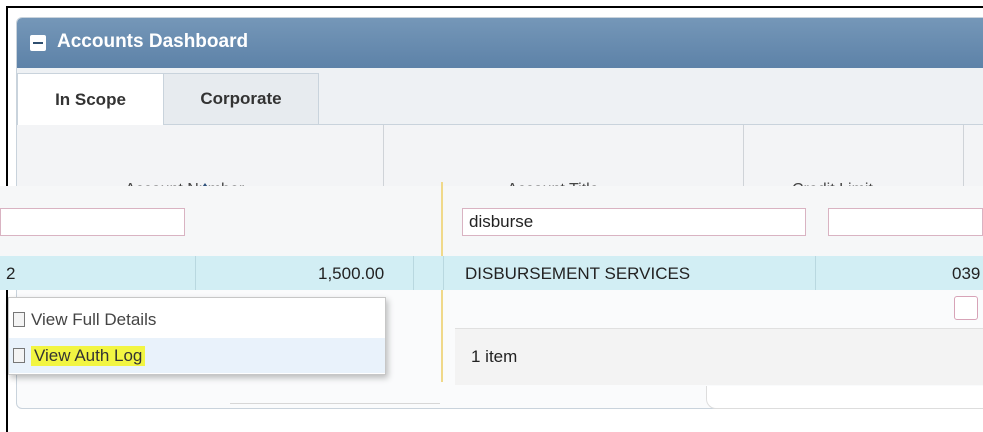 The width and height of the screenshot is (983, 432). What do you see at coordinates (197, 319) in the screenshot?
I see `menu-item-view-full-details: View Full Details` at bounding box center [197, 319].